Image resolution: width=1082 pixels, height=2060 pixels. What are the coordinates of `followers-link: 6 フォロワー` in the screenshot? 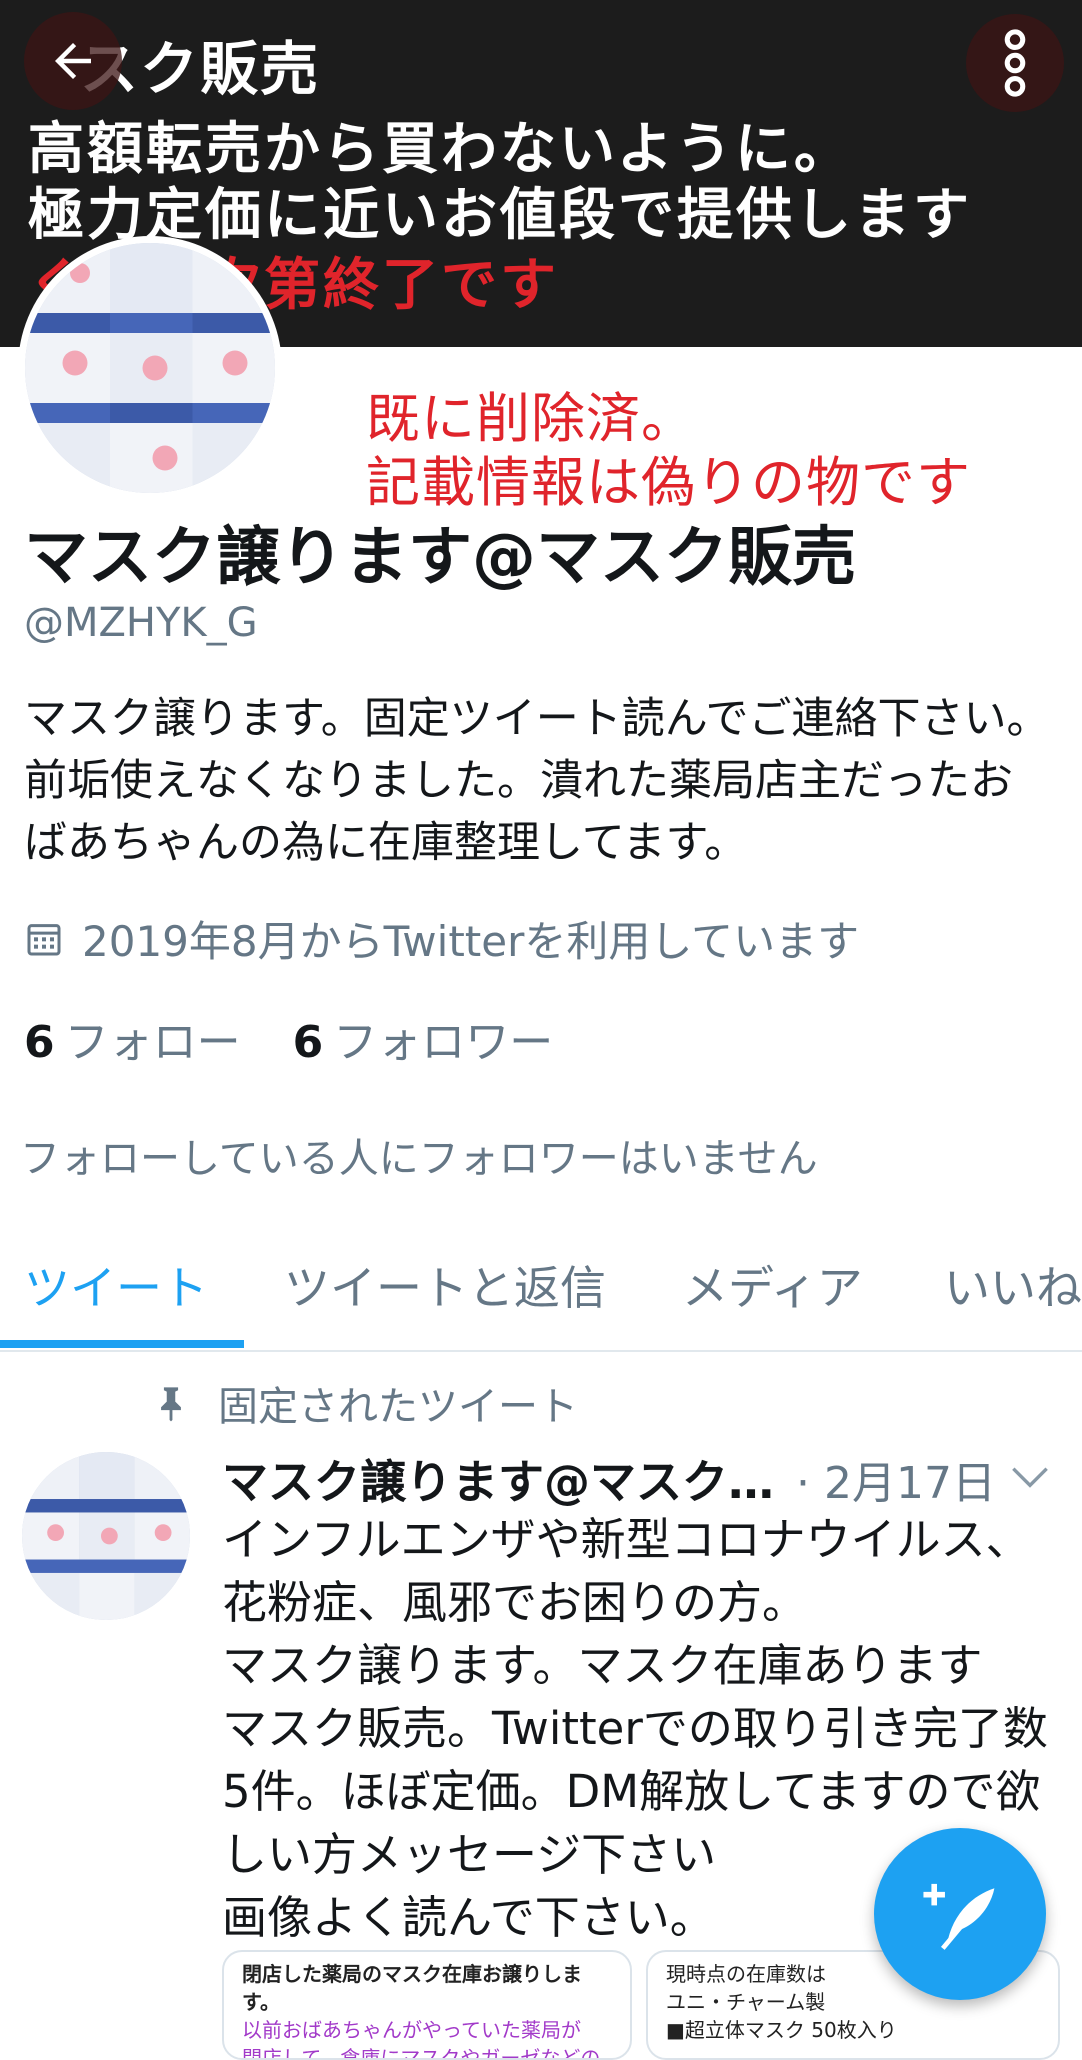 It's located at (423, 1038).